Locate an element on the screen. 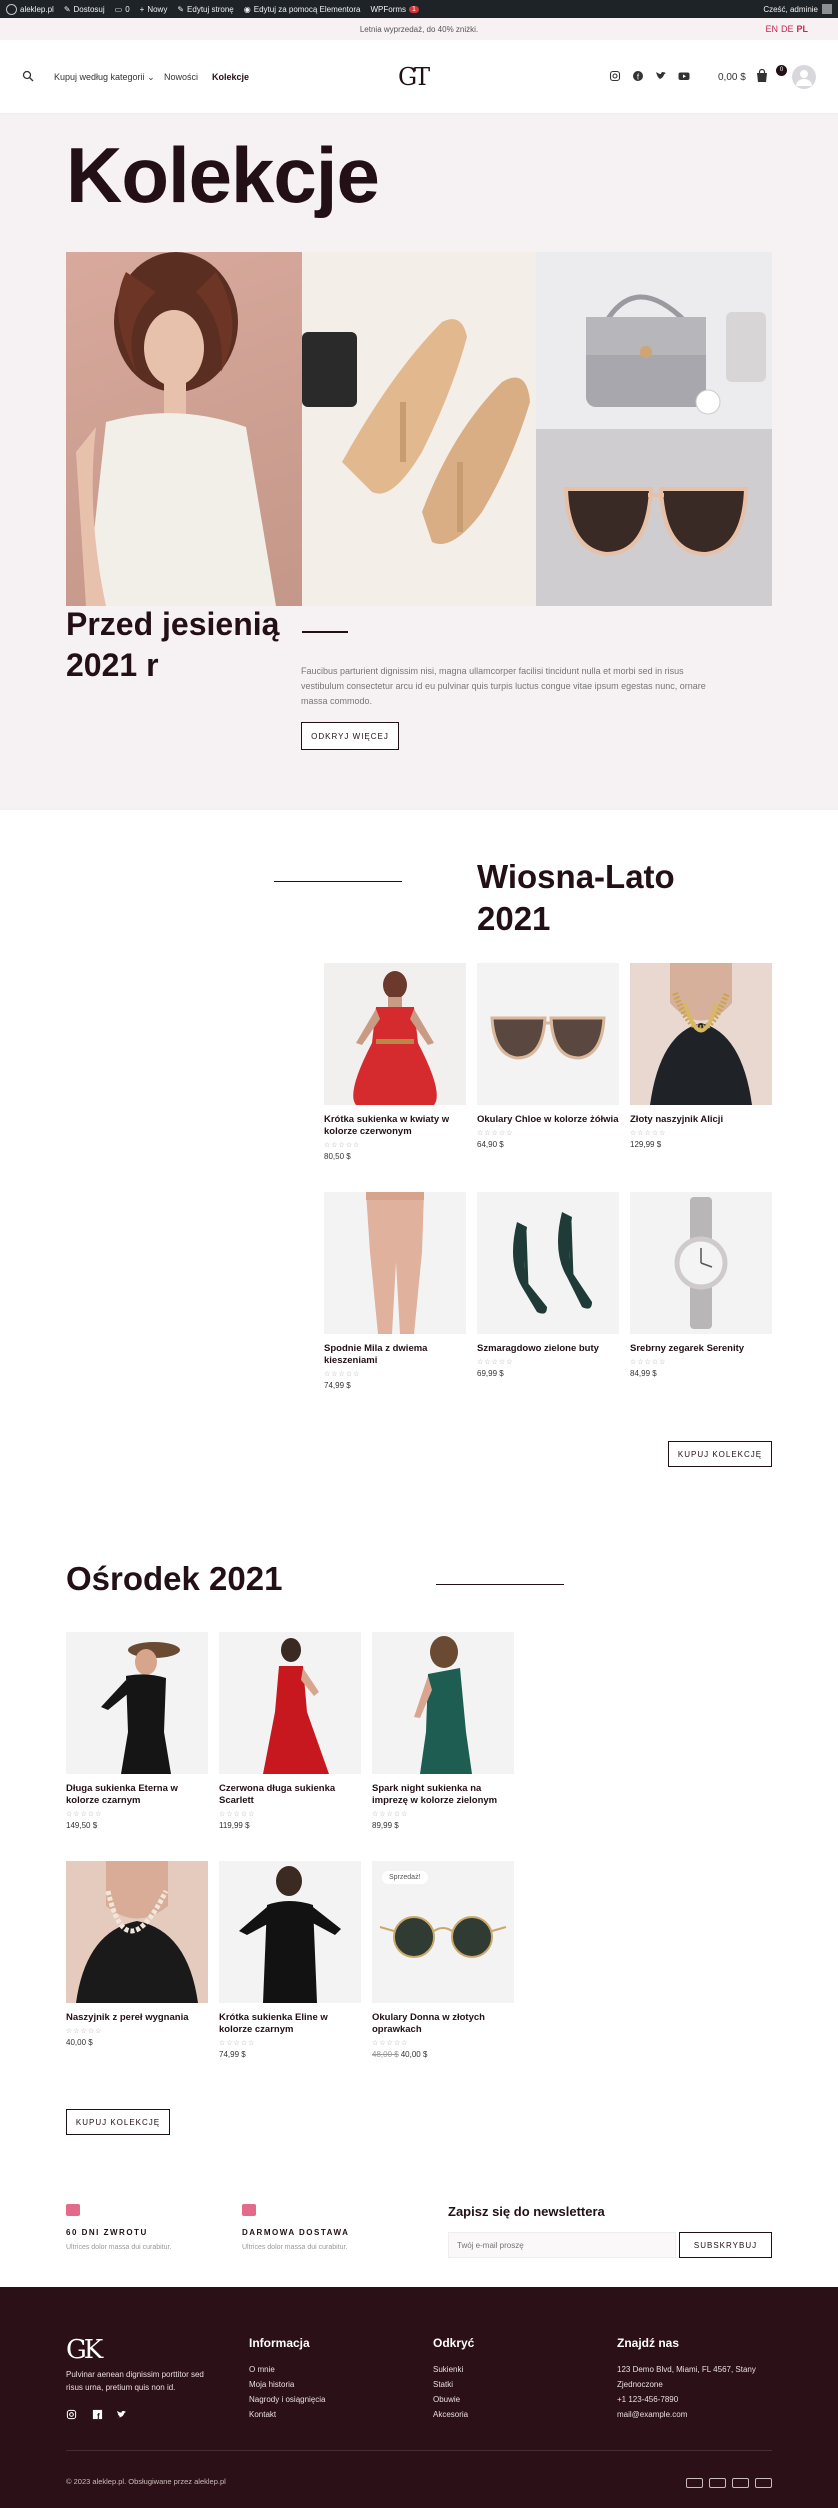 This screenshot has height=2508, width=838. language-switcher: EN DE PL is located at coordinates (785, 29).